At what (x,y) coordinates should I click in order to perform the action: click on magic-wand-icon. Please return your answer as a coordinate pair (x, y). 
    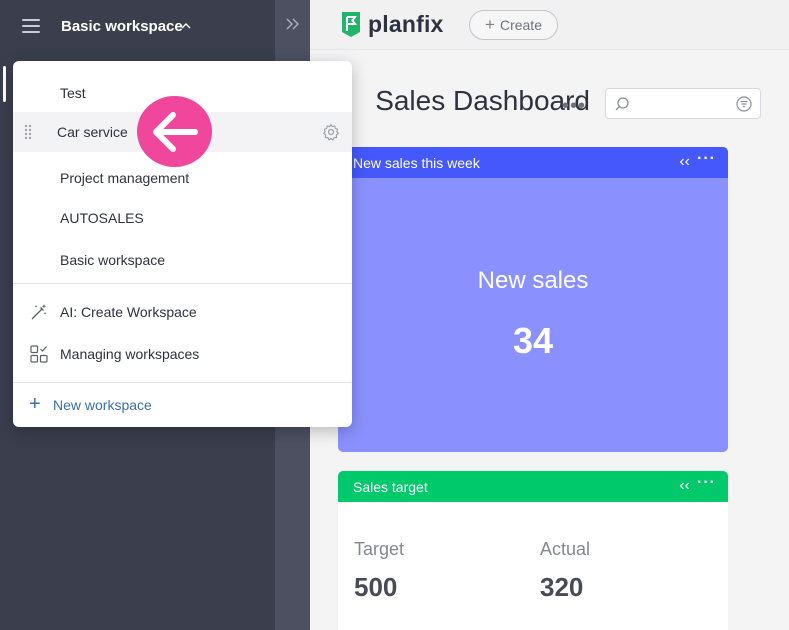
    Looking at the image, I should click on (39, 312).